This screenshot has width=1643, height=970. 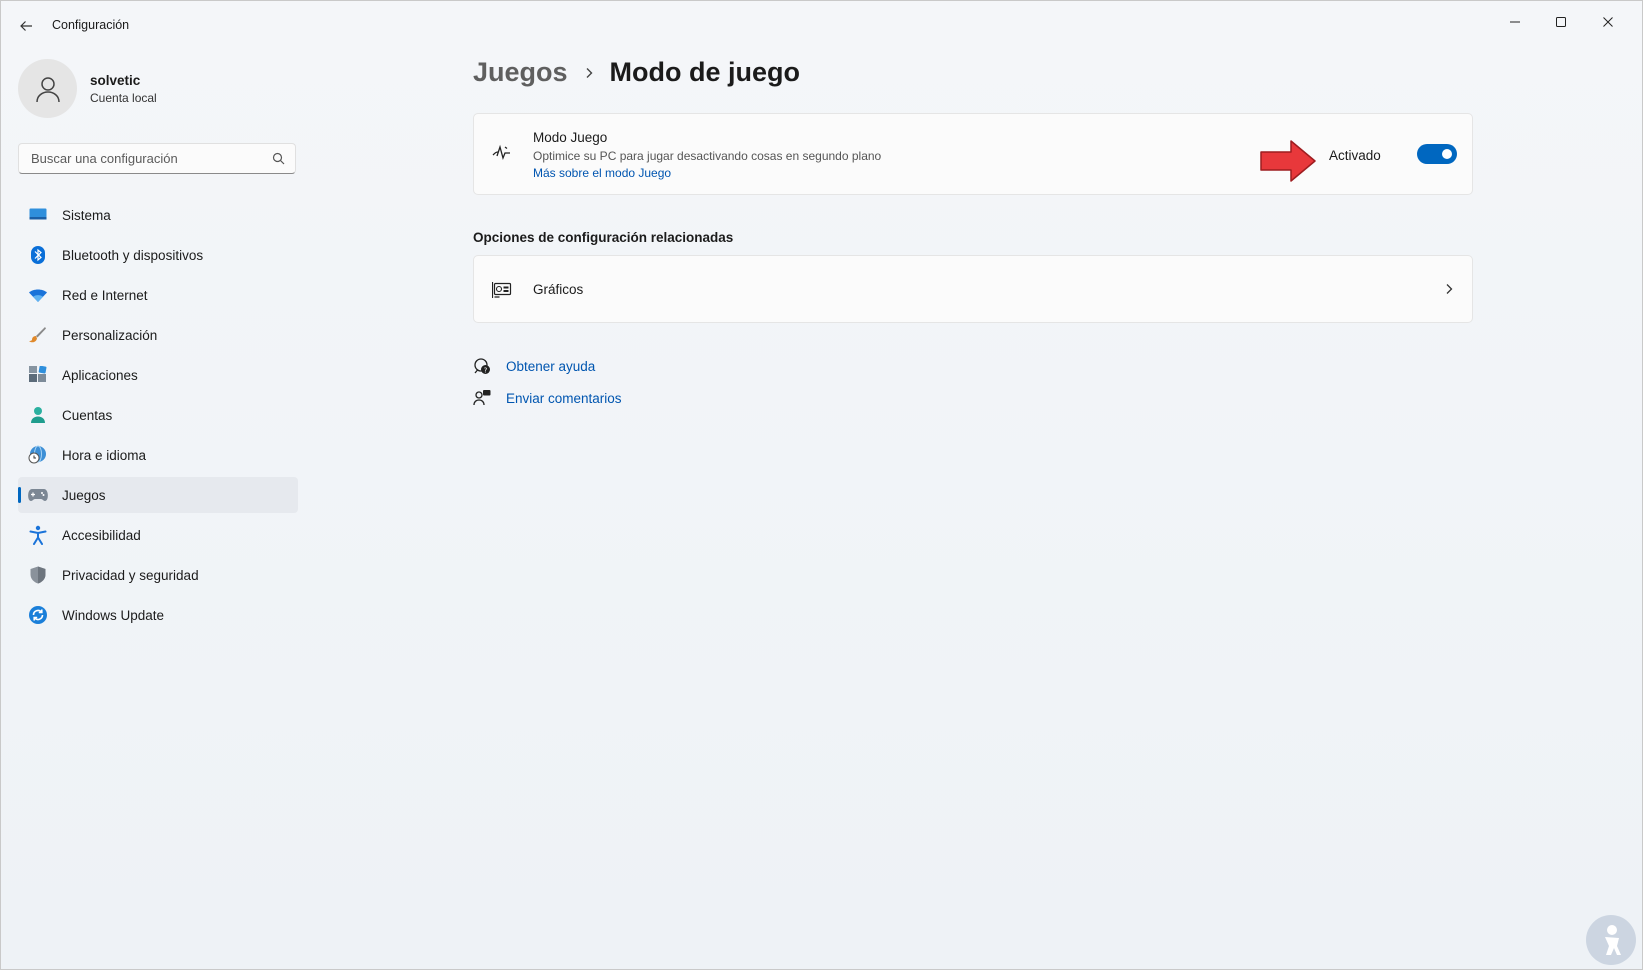 I want to click on game-mode-toggle, so click(x=1437, y=154).